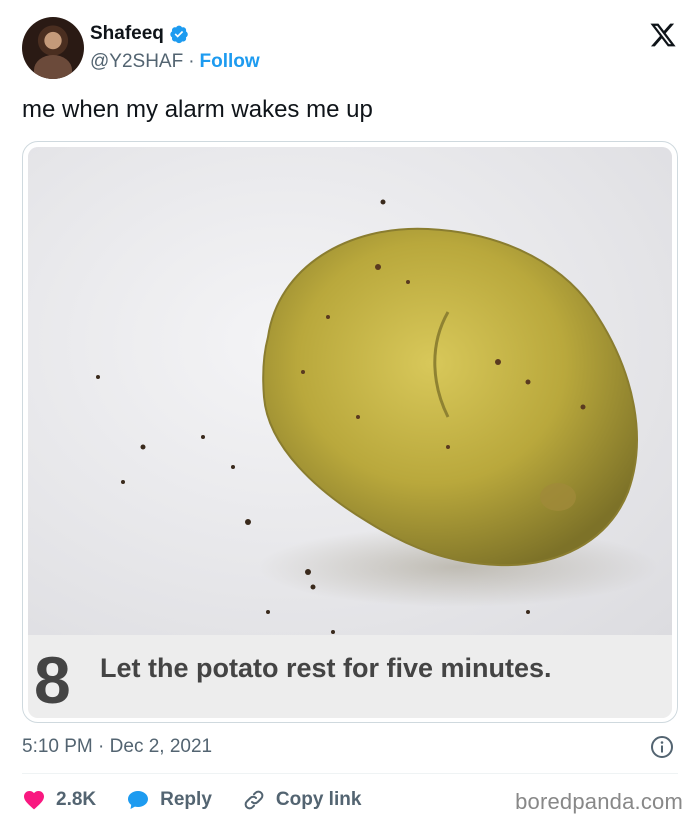 The width and height of the screenshot is (700, 826). I want to click on info-icon, so click(662, 747).